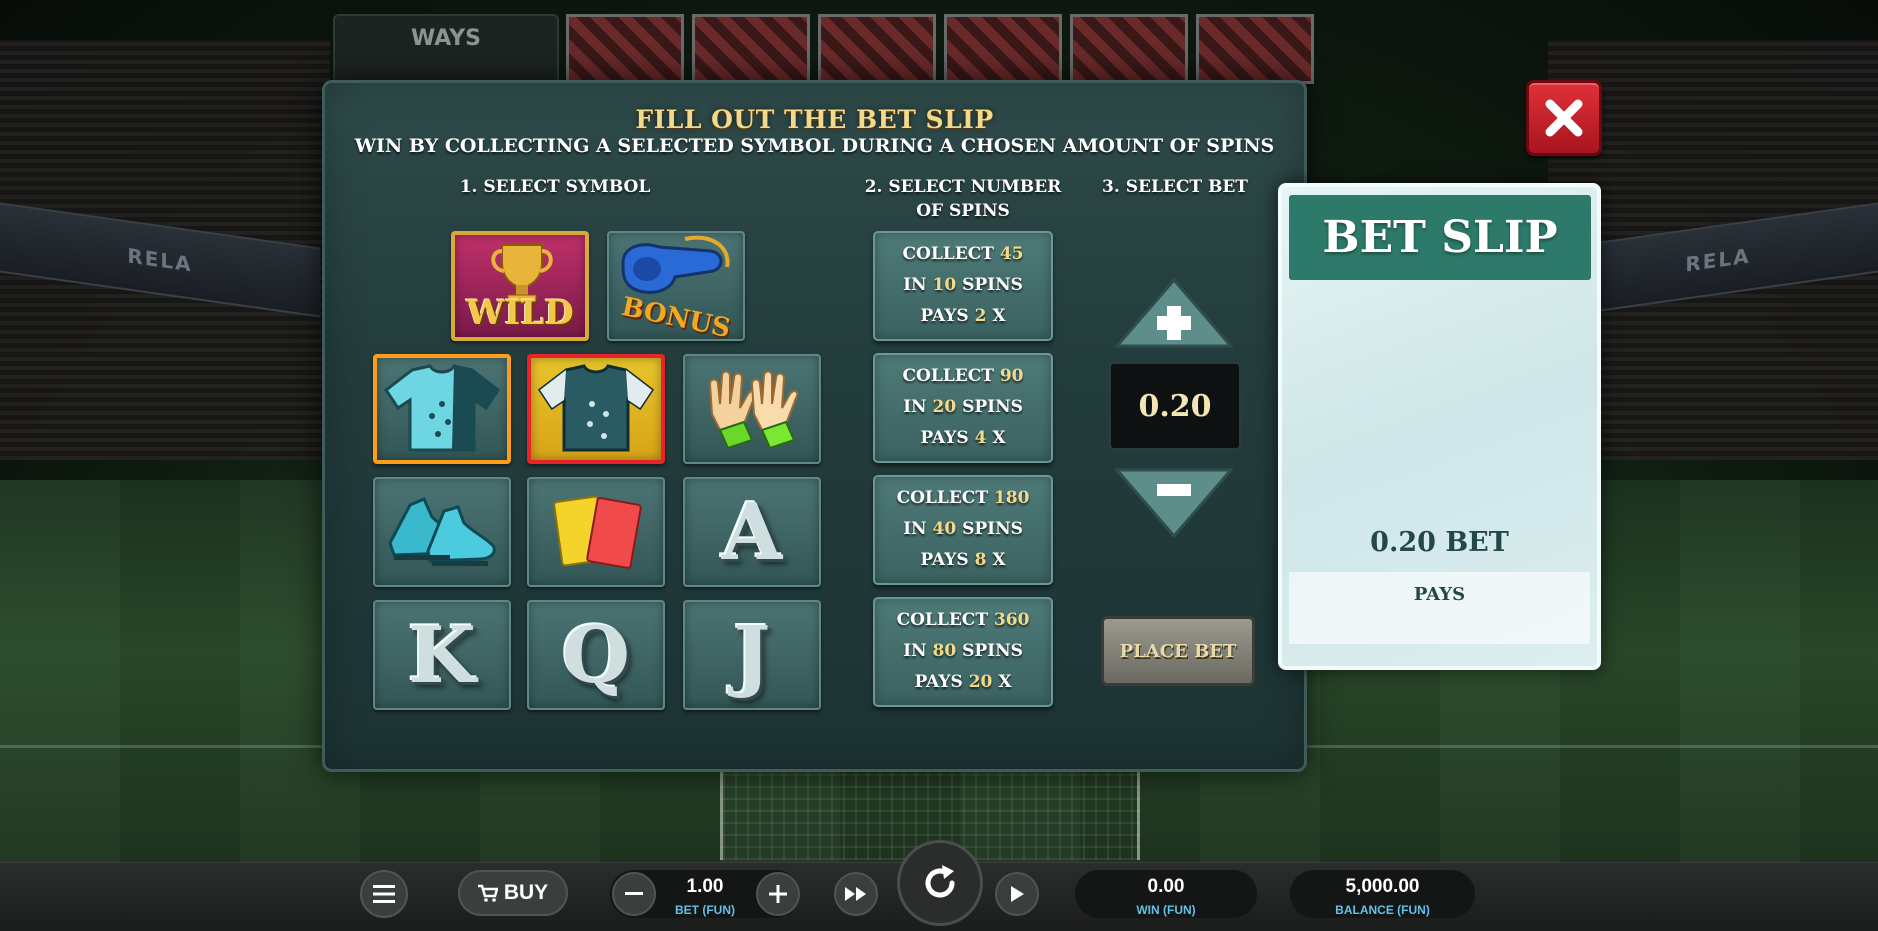  I want to click on buy-button: BUY, so click(513, 893).